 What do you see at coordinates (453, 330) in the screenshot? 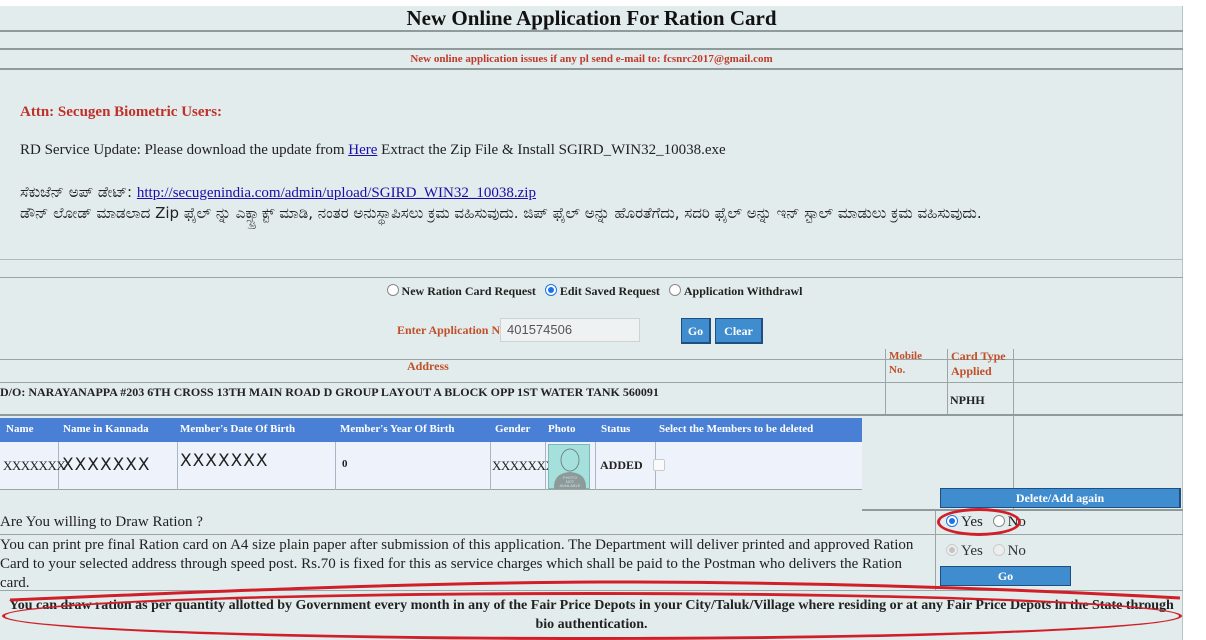
I see `application-no-label: Enter Application No.` at bounding box center [453, 330].